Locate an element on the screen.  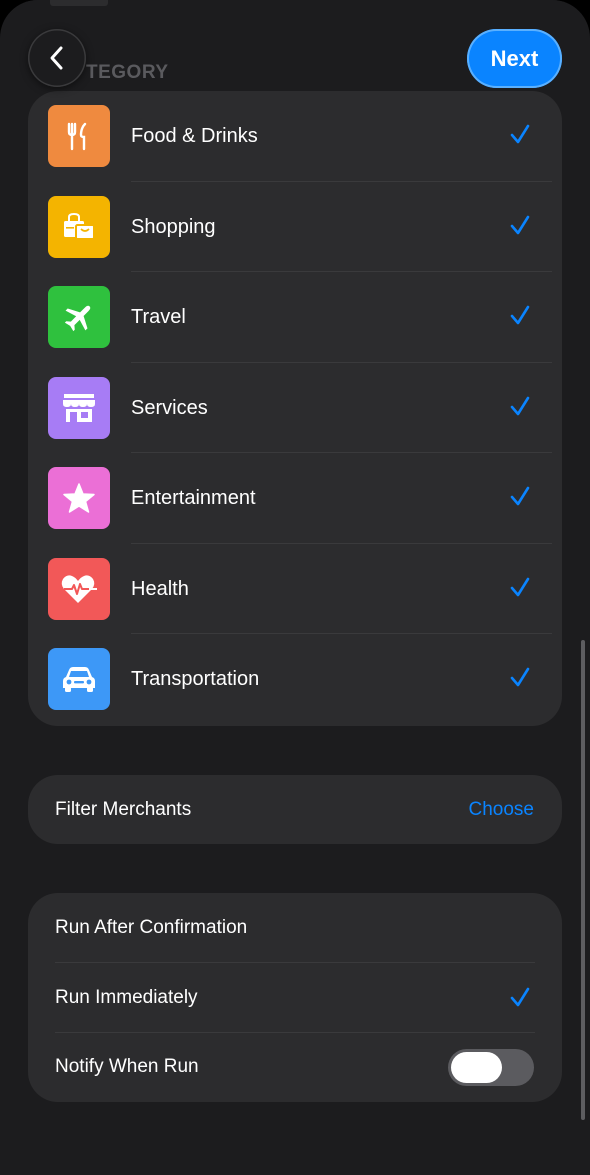
notify-toggle is located at coordinates (491, 1067).